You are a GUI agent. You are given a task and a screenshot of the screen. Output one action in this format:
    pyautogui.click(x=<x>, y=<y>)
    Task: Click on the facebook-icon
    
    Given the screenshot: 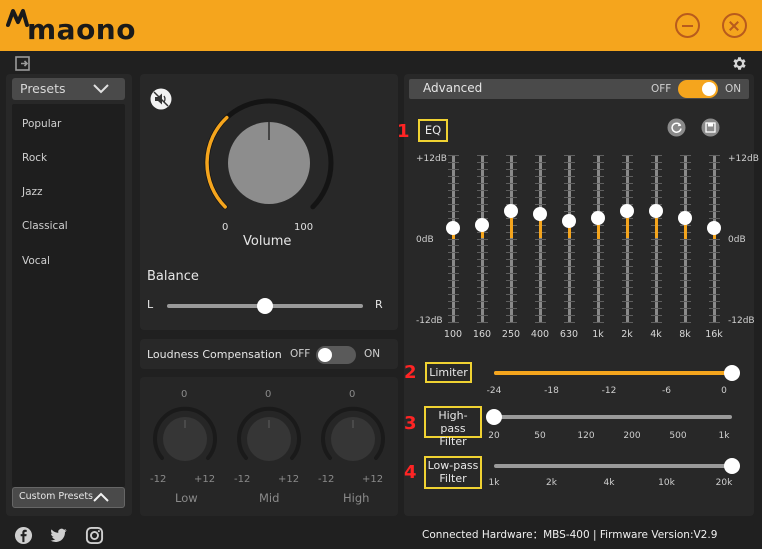 What is the action you would take?
    pyautogui.click(x=23, y=535)
    